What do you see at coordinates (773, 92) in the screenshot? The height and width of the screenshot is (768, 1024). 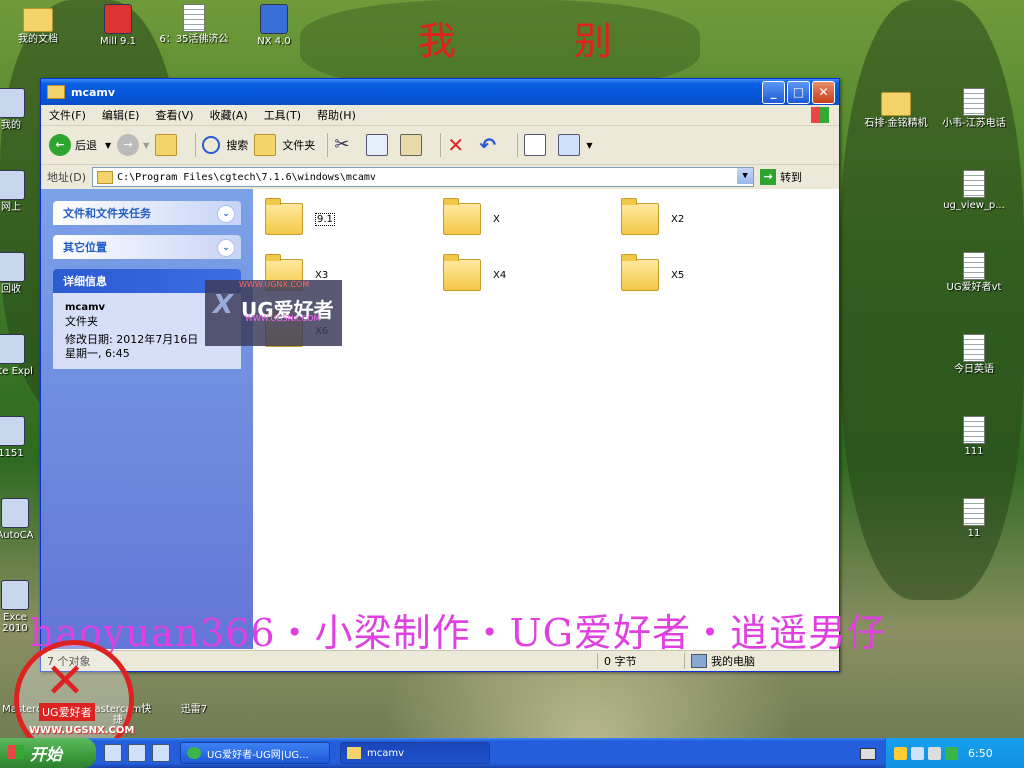 I see `minimize-button: _` at bounding box center [773, 92].